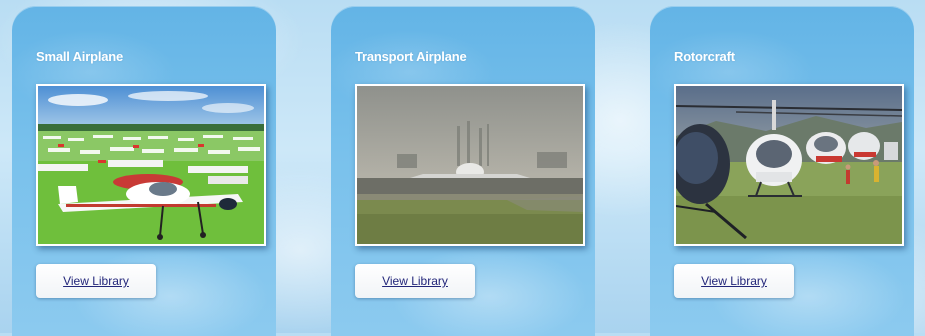  I want to click on rotorcraft-photo, so click(789, 165).